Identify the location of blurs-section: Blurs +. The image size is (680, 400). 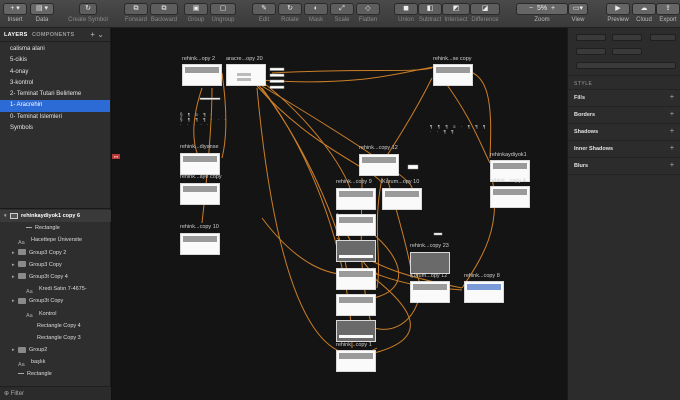
(624, 166).